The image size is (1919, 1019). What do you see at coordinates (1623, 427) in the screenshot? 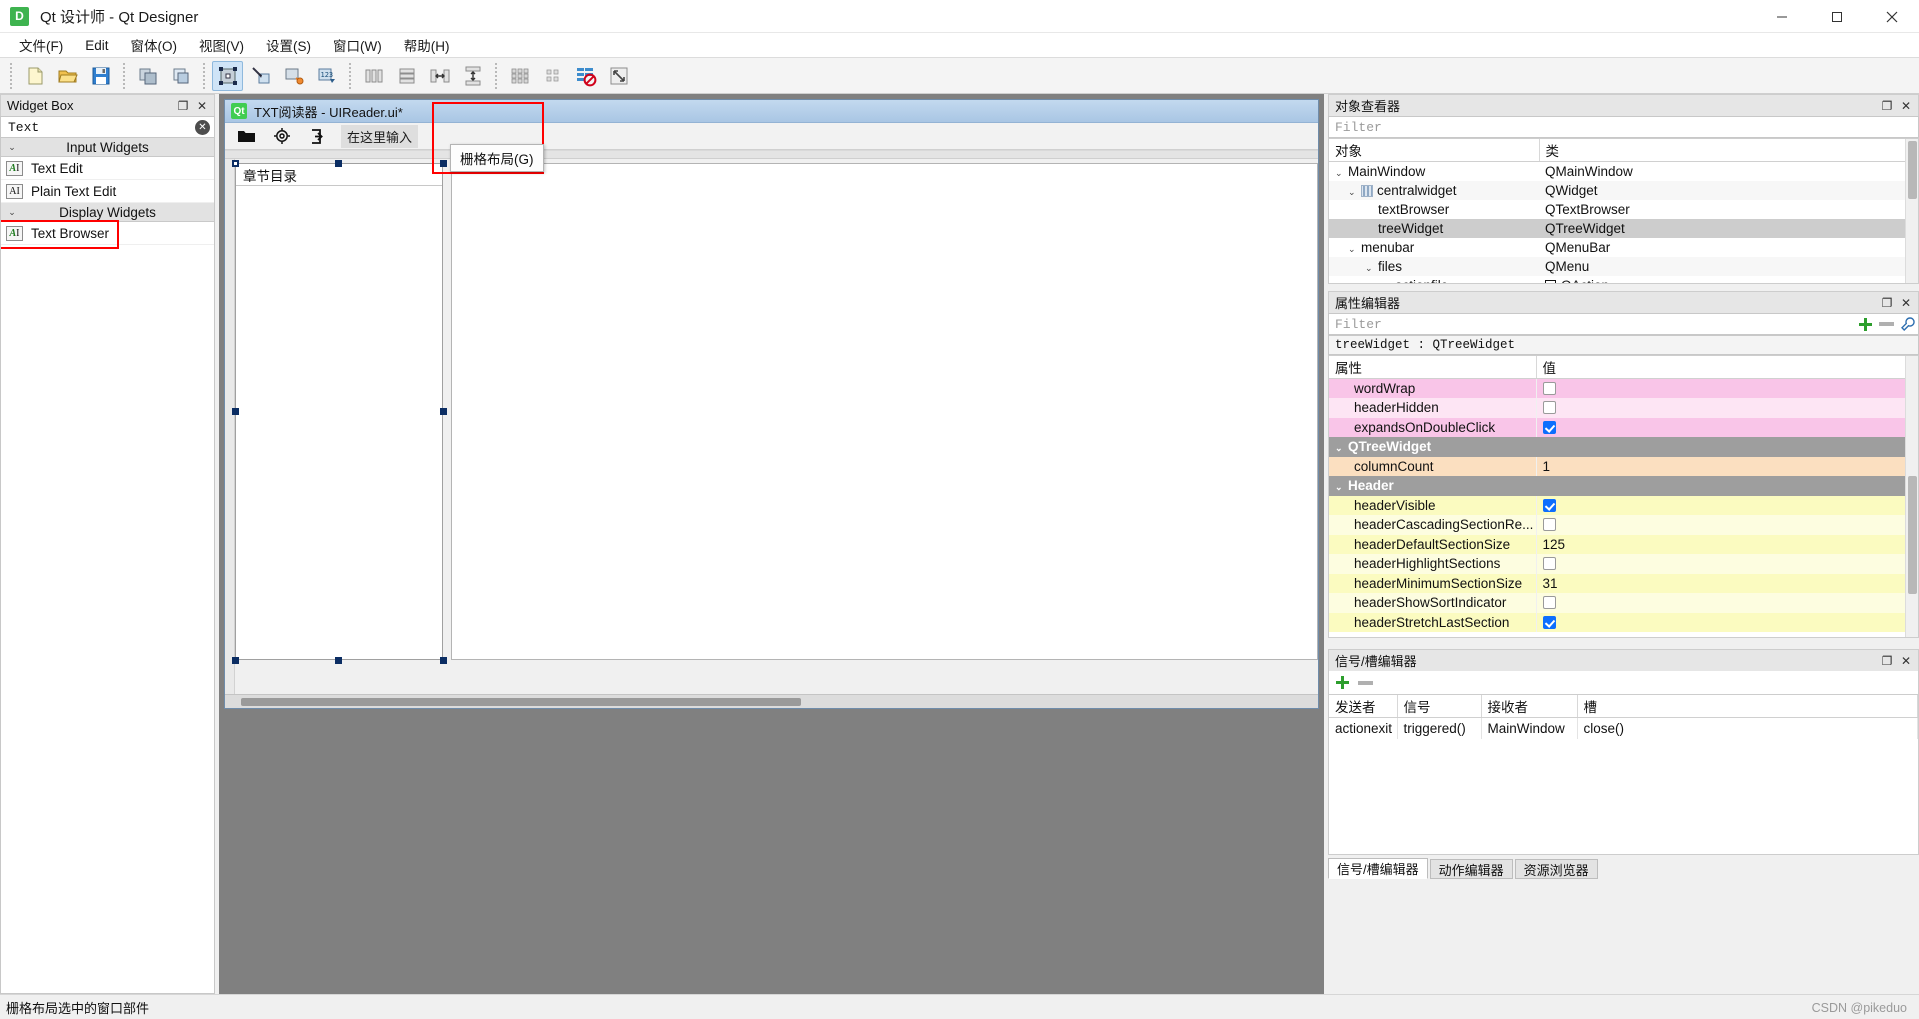
I see `property-row-expandsondoubleclick: expandsOnDoubleClick` at bounding box center [1623, 427].